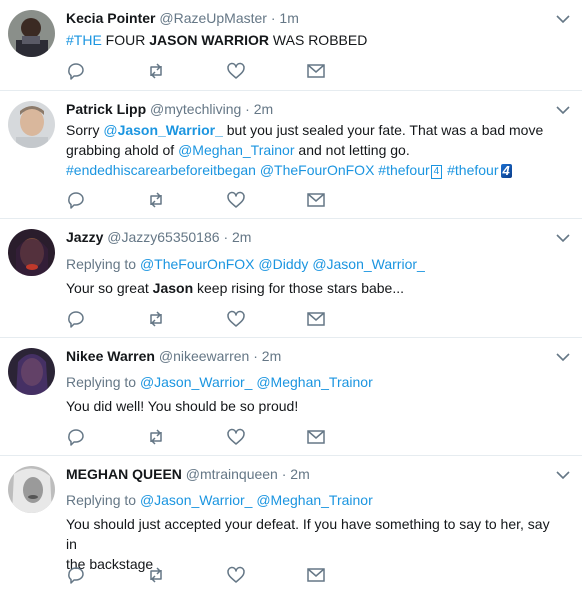  Describe the element at coordinates (84, 40) in the screenshot. I see `hashtag-link: #THE` at that location.